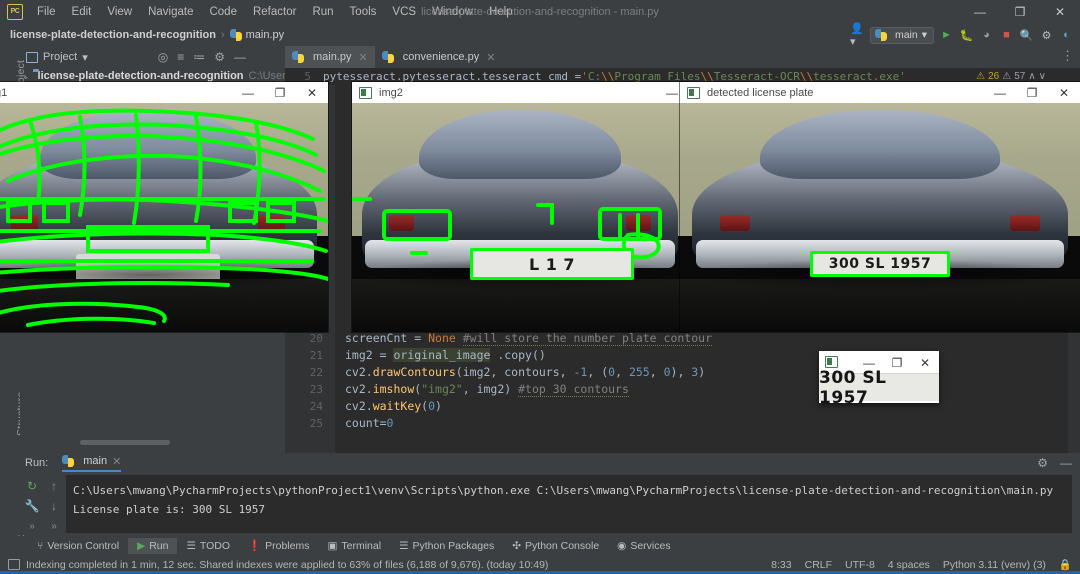  Describe the element at coordinates (966, 35) in the screenshot. I see `debug-icon: 🐛` at that location.